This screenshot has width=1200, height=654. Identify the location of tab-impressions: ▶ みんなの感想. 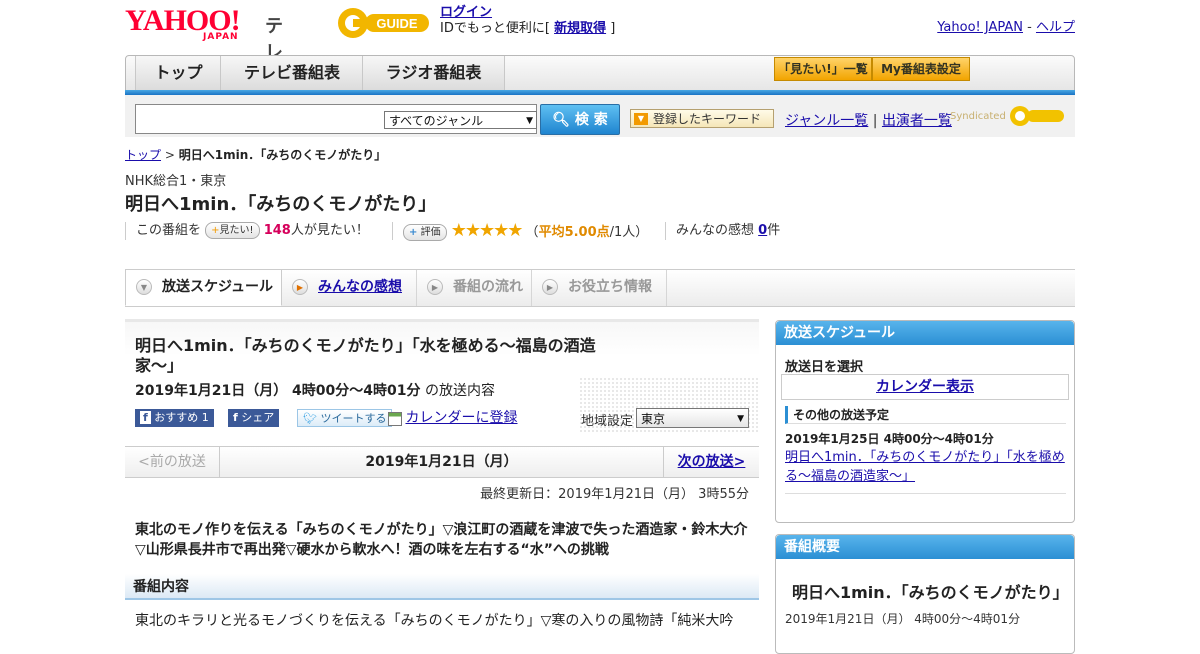
(349, 288).